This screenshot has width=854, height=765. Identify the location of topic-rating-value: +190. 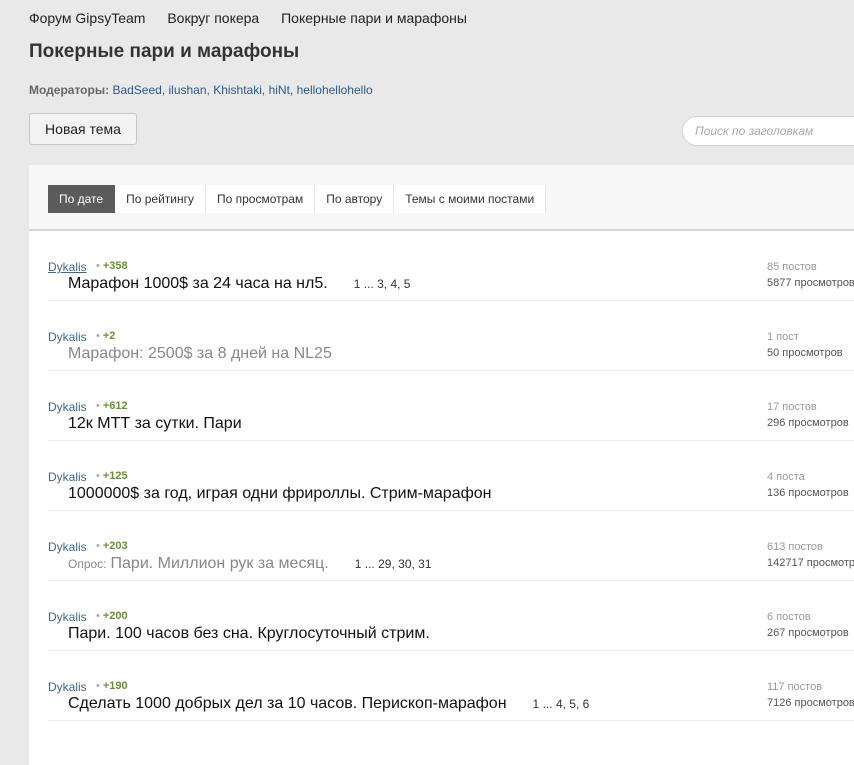
(115, 686).